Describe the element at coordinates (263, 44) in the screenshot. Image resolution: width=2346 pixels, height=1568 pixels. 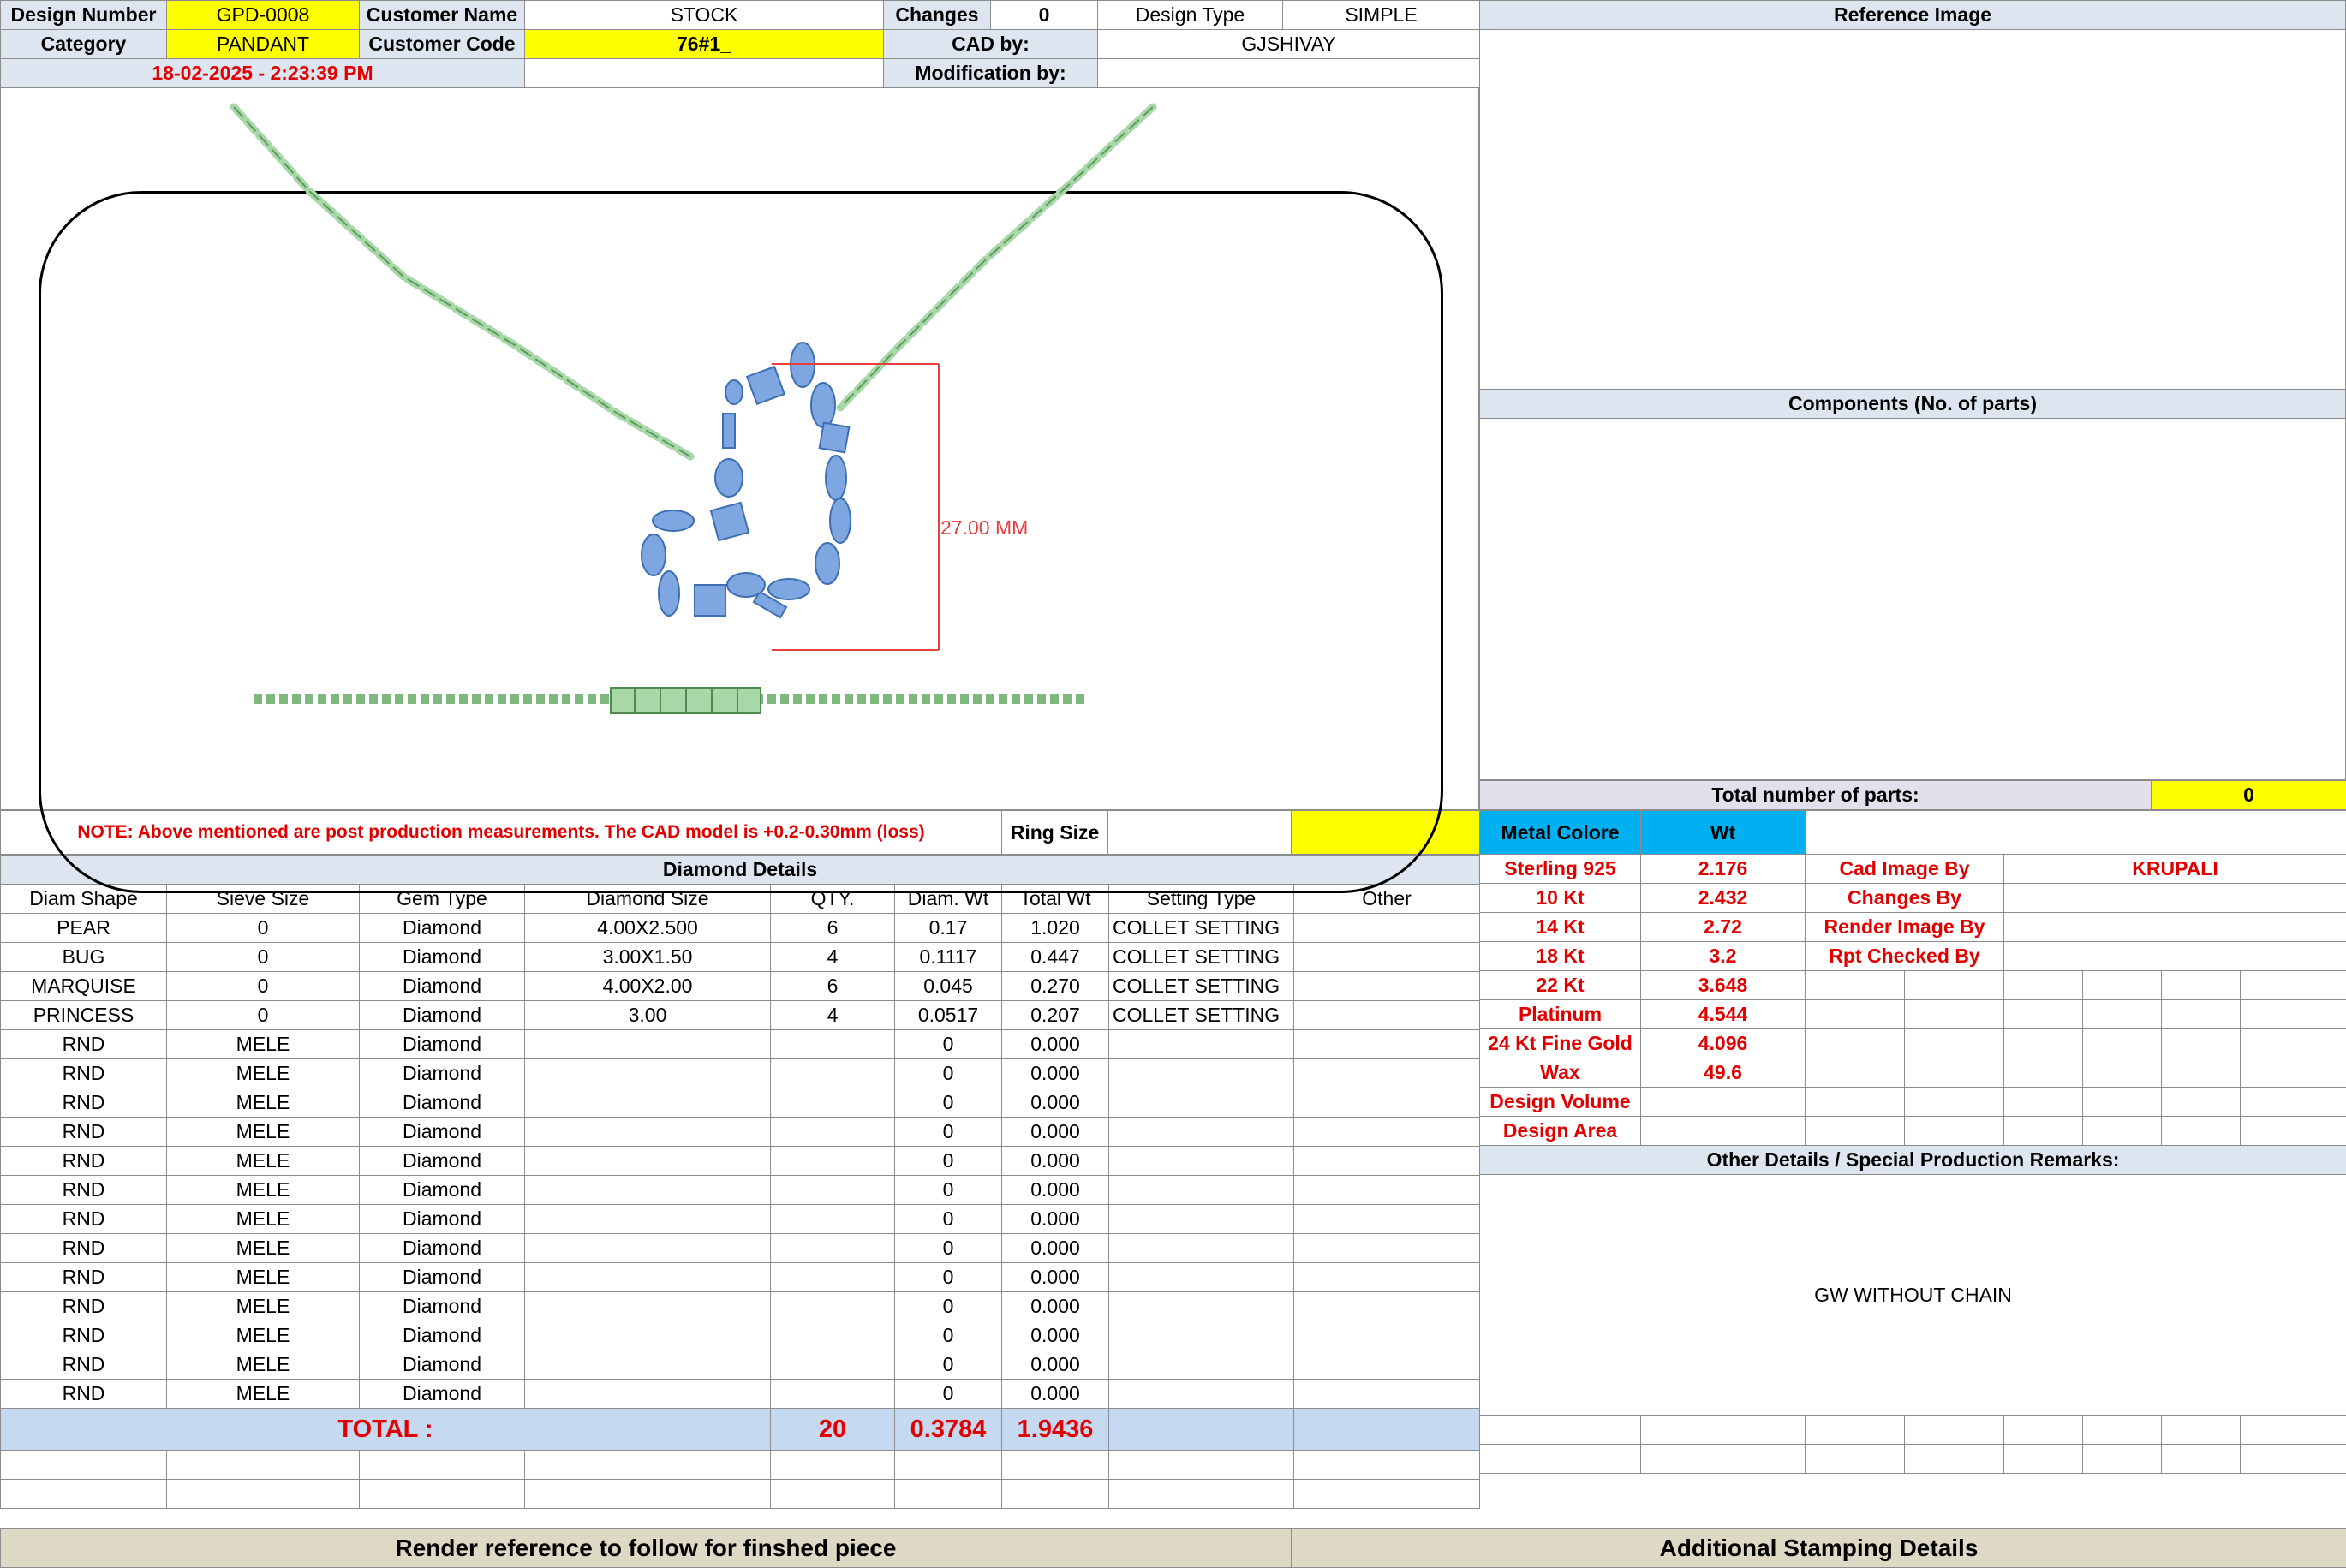
I see `category-value: PANDANT` at that location.